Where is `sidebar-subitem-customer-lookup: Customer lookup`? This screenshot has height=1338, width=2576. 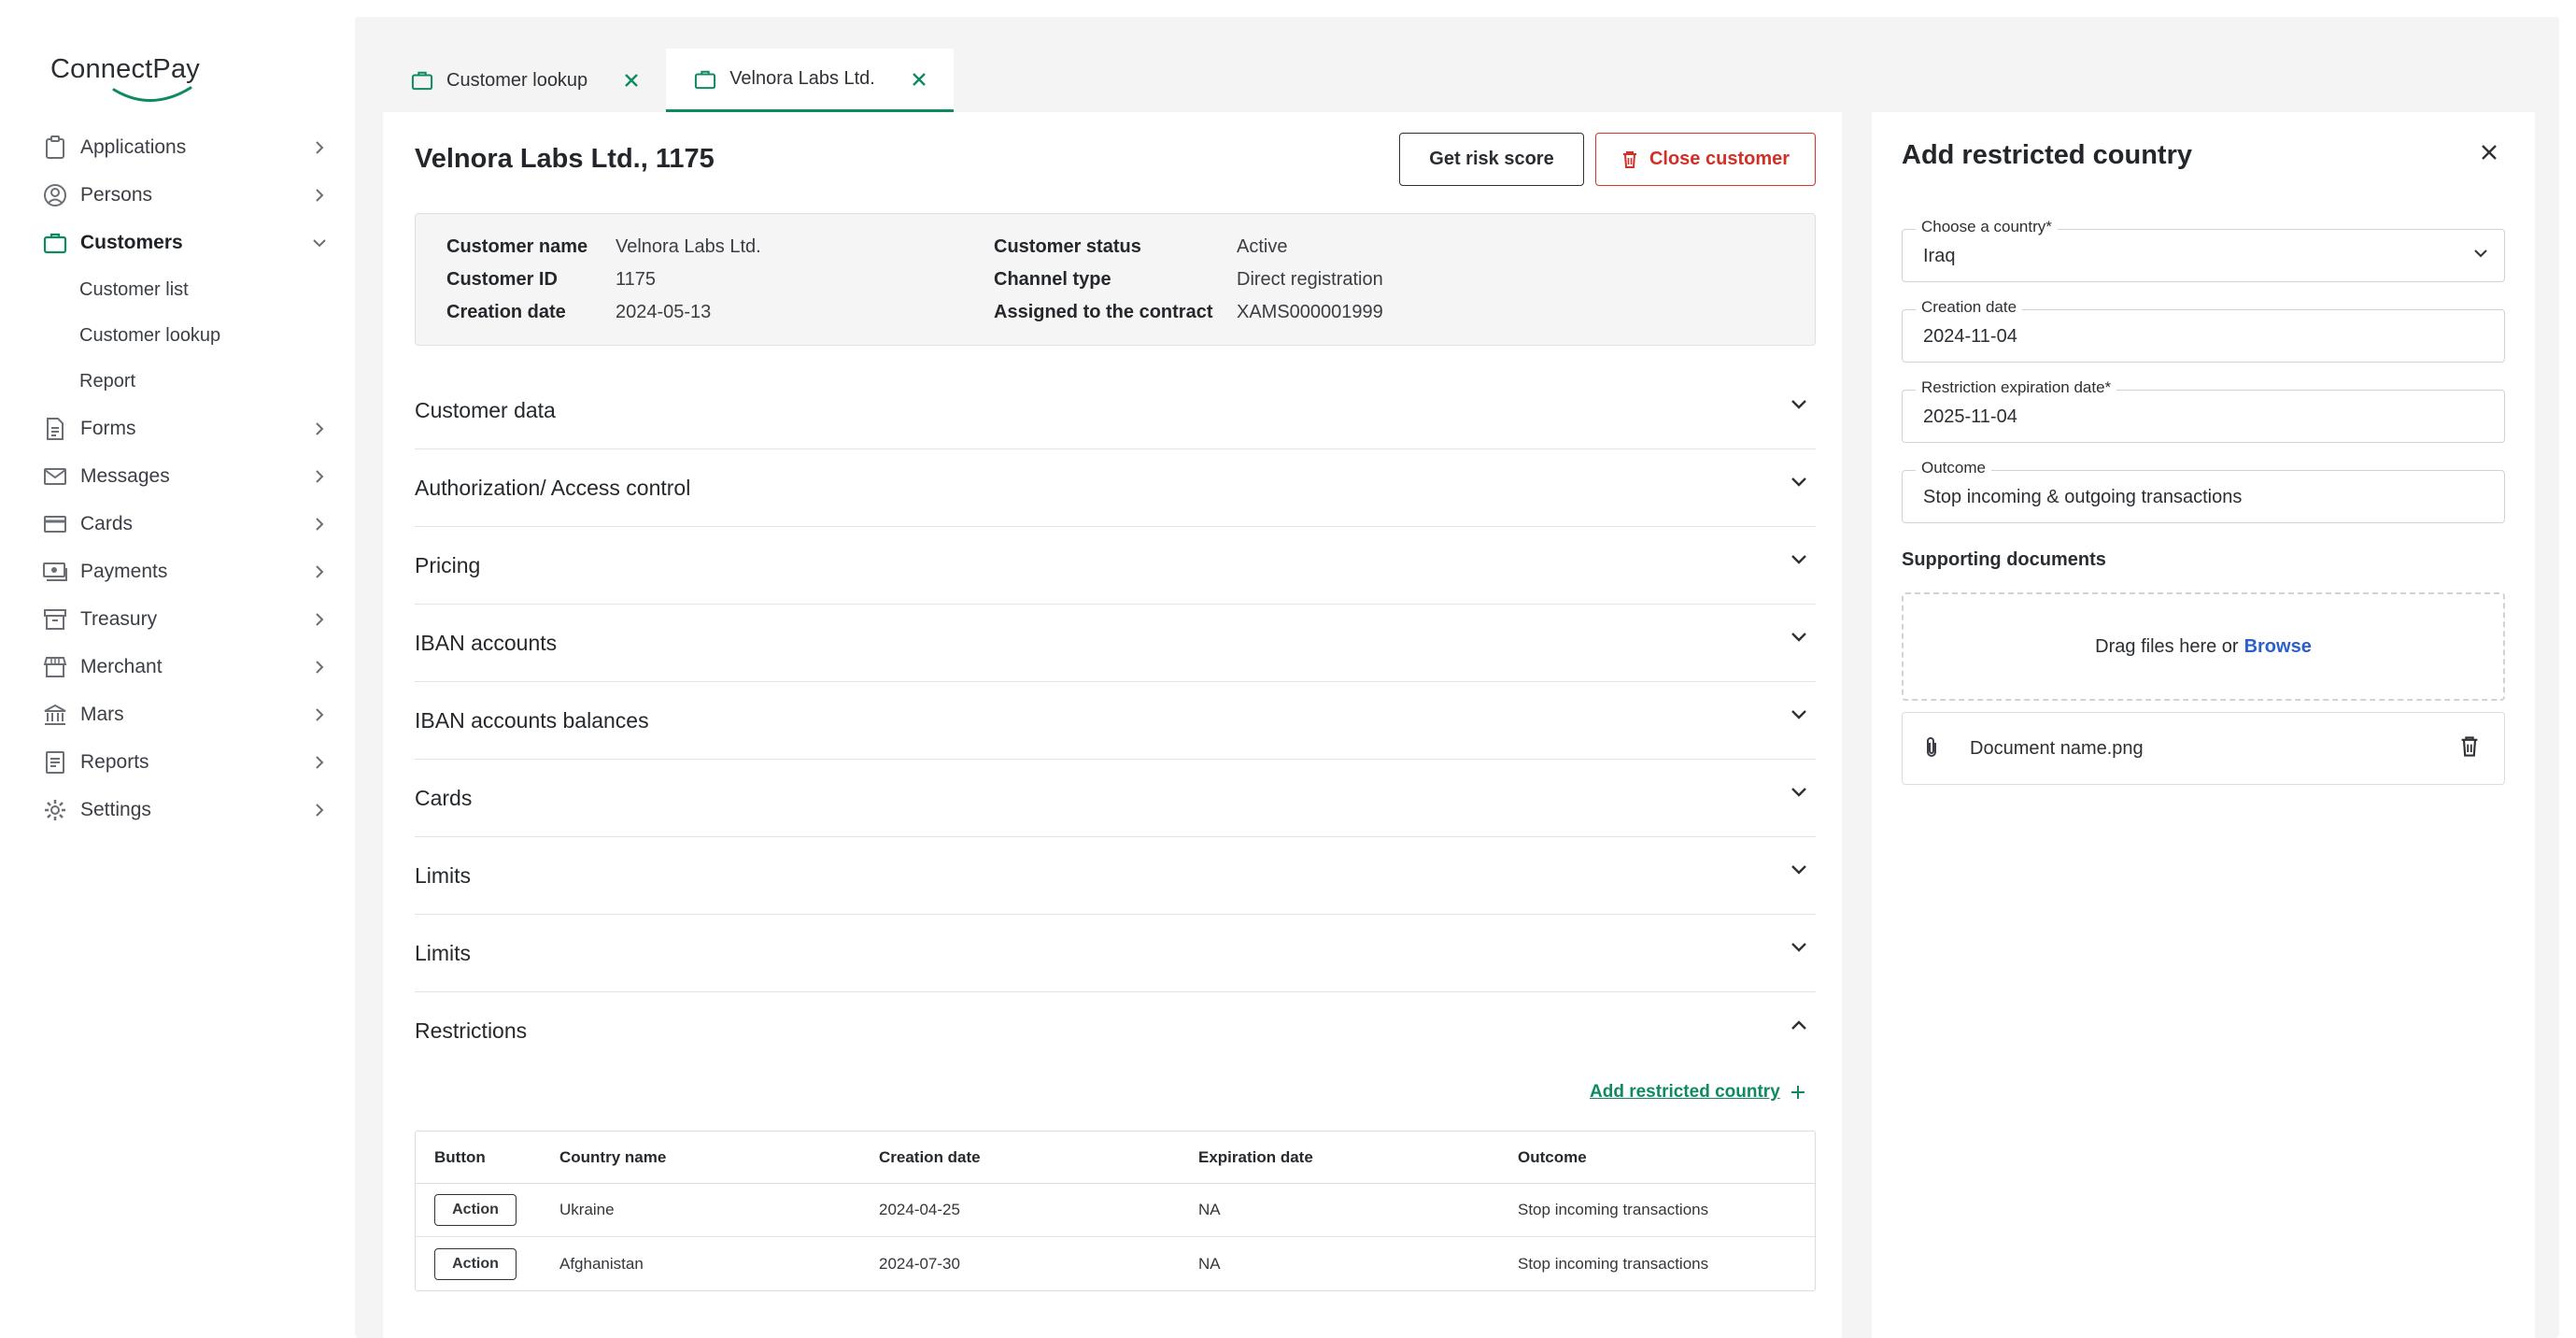 sidebar-subitem-customer-lookup: Customer lookup is located at coordinates (149, 335).